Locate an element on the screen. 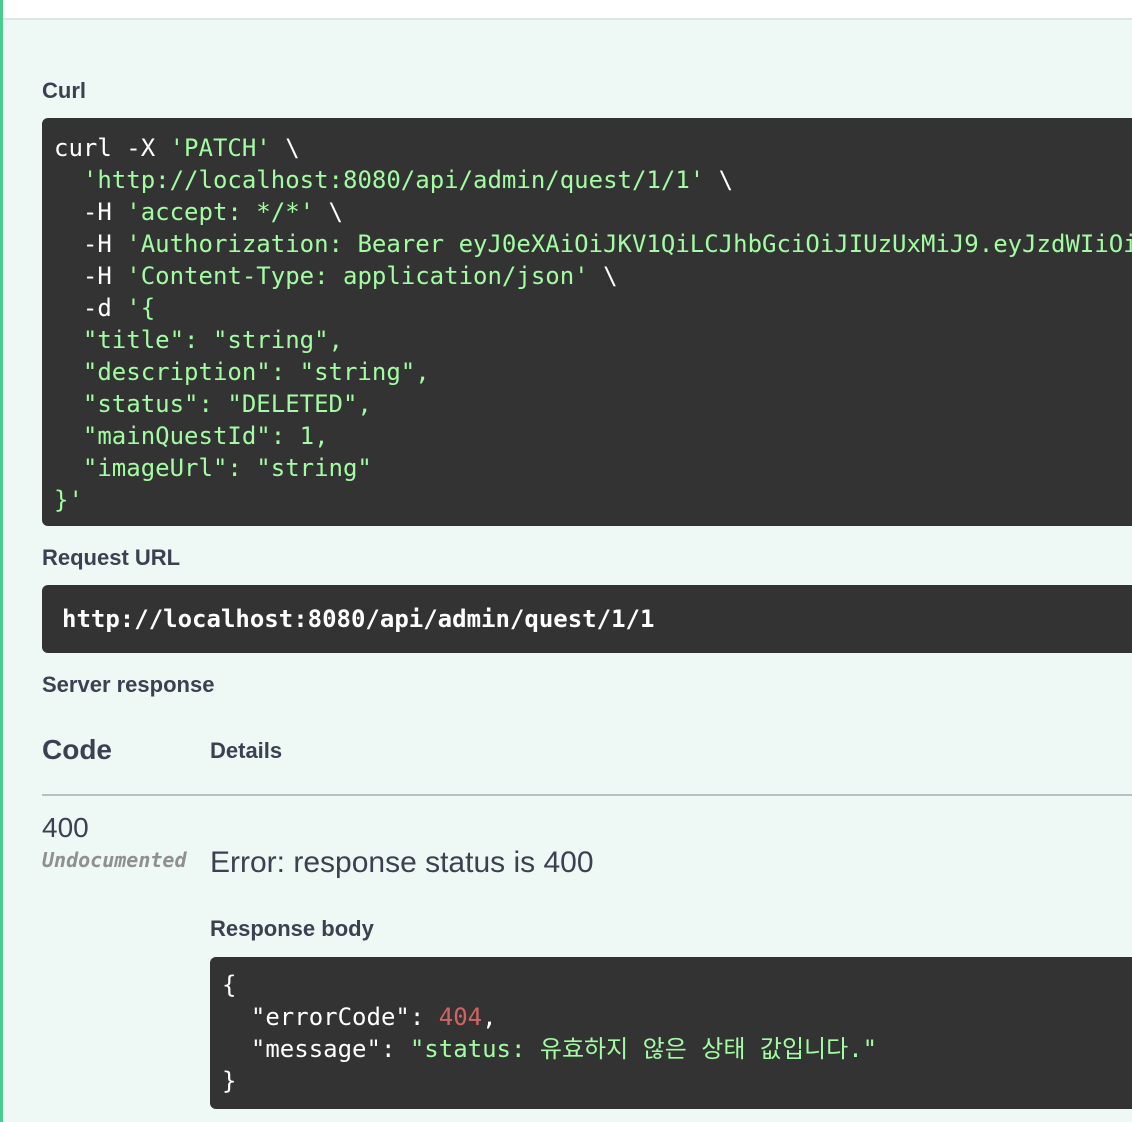 This screenshot has width=1132, height=1122. curl-code-token: "mainQuestId": 1, is located at coordinates (191, 436).